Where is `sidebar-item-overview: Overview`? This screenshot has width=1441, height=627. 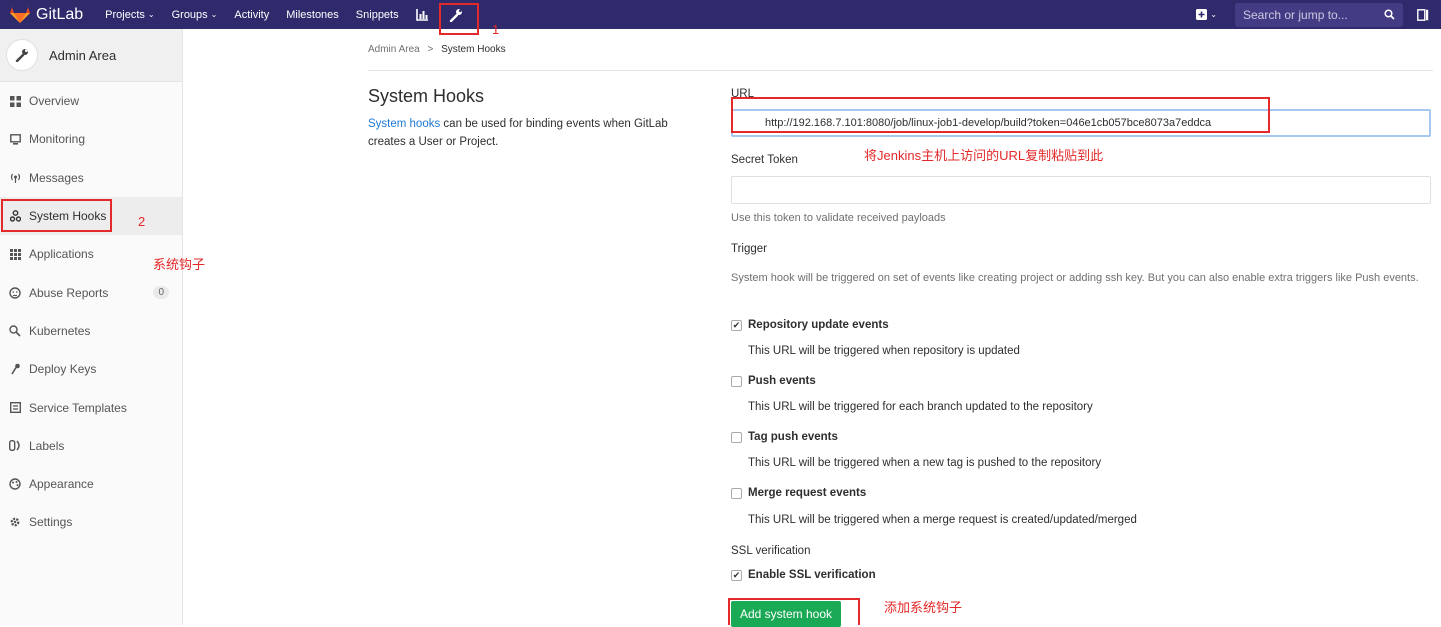
sidebar-item-overview: Overview is located at coordinates (91, 101).